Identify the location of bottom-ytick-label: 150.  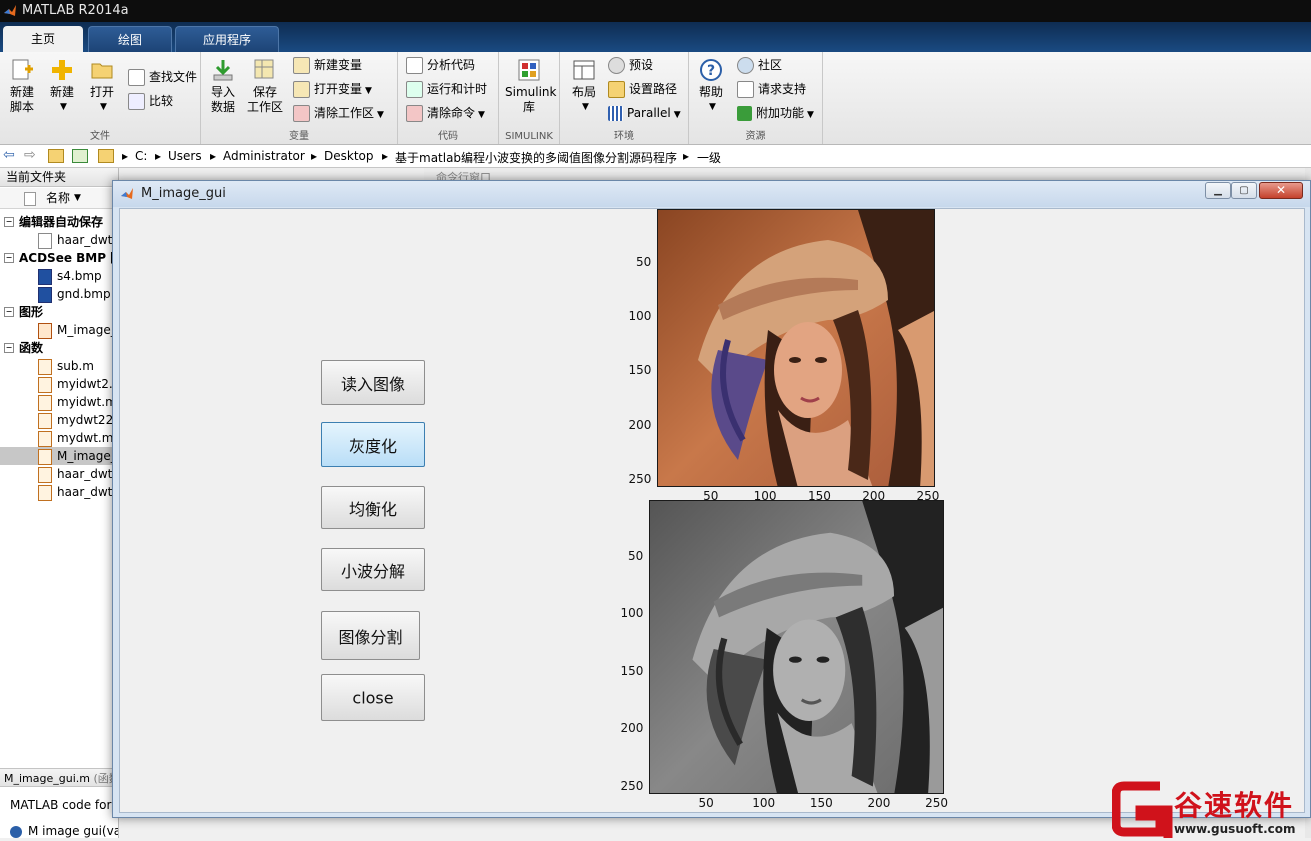
(632, 670).